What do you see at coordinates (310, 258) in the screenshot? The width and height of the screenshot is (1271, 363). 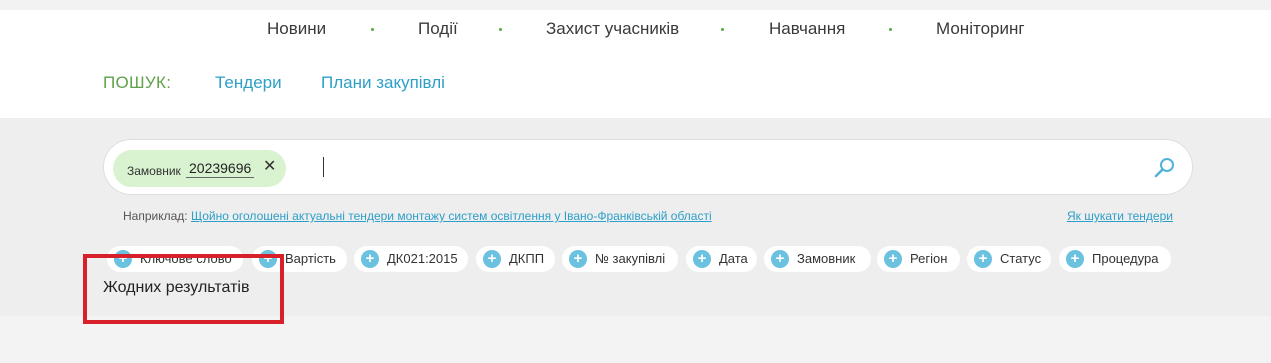 I see `filter-label: Вартість` at bounding box center [310, 258].